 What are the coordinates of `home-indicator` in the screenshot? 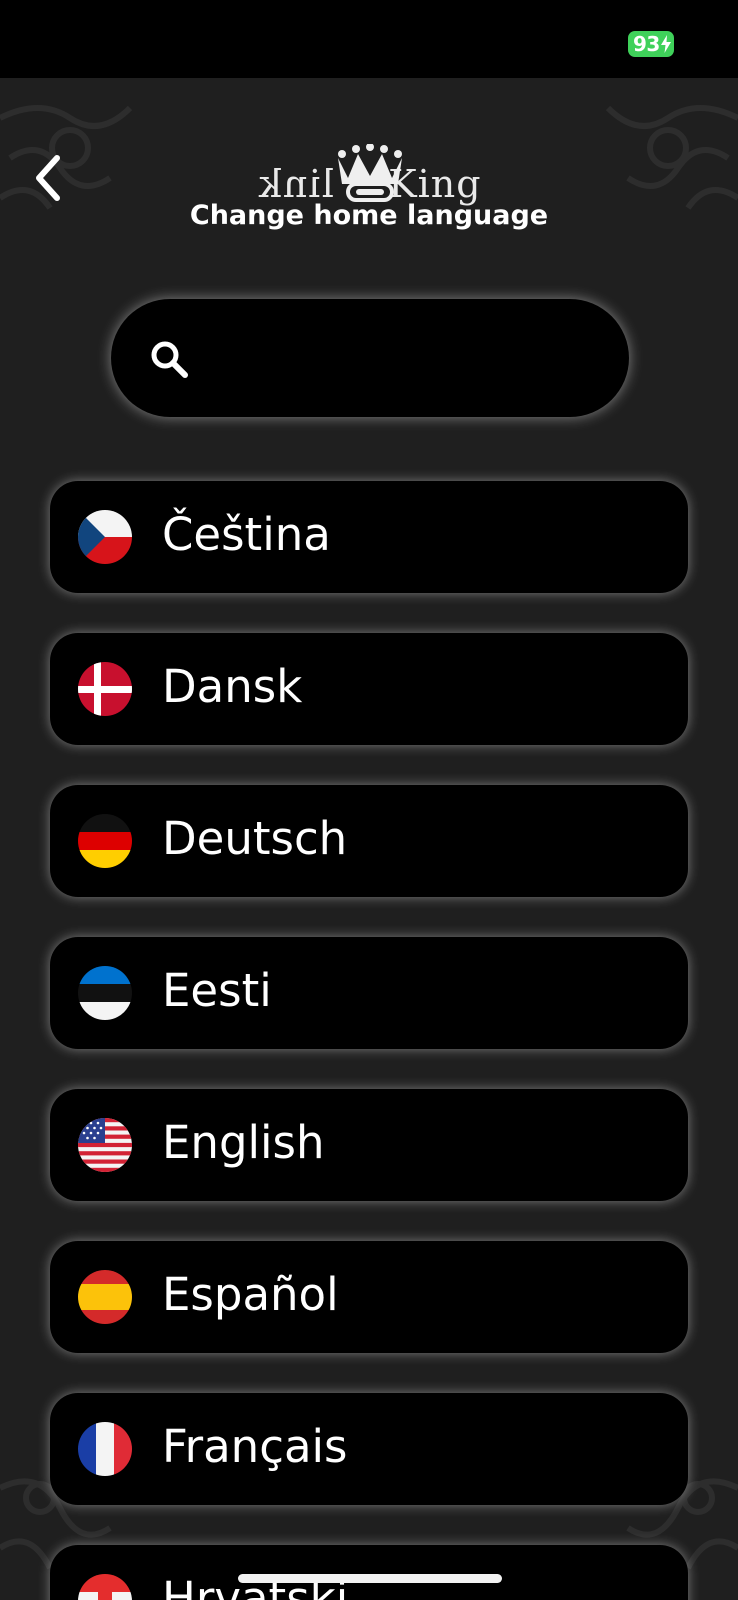 It's located at (370, 1578).